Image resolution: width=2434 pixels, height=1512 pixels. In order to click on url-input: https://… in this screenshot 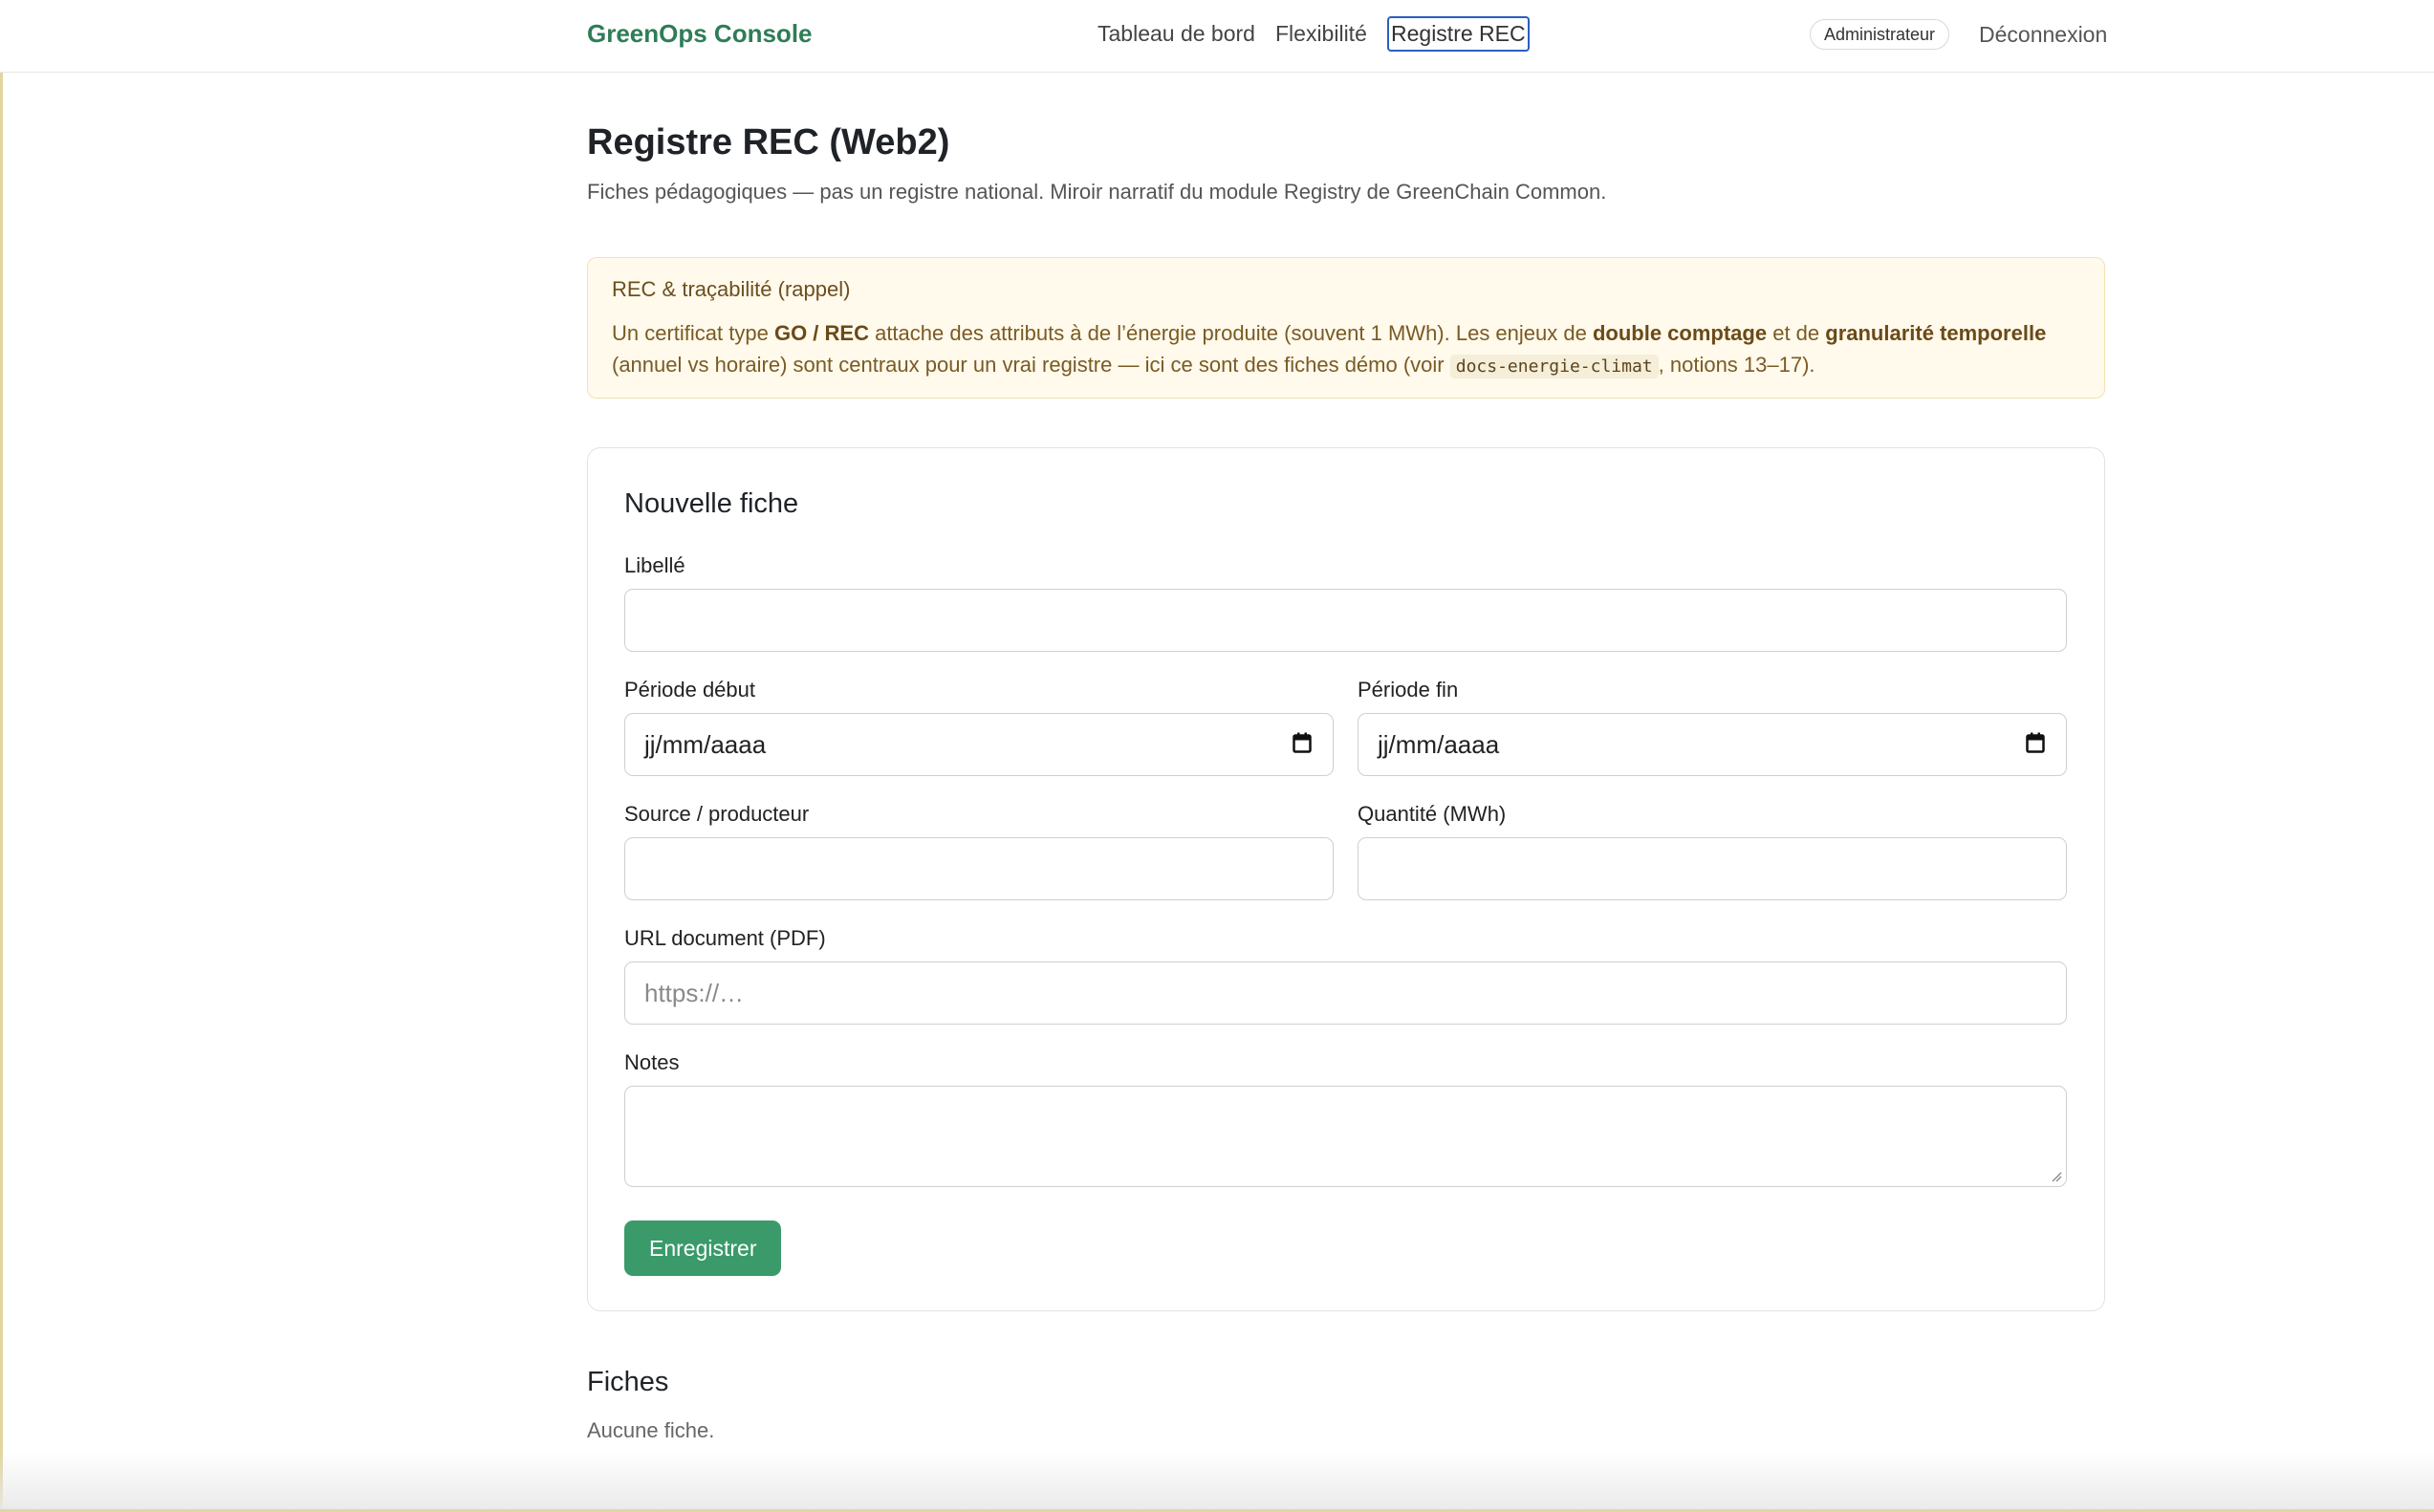, I will do `click(1345, 993)`.